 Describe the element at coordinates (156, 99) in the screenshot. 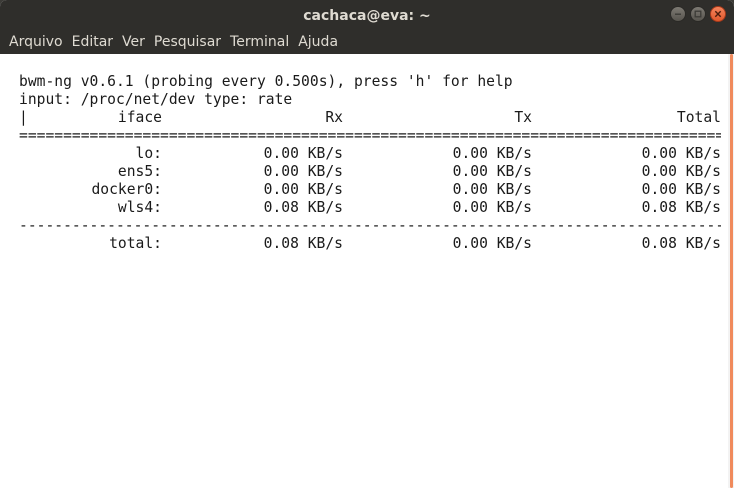

I see `bwm-input-line: input: /proc/net/dev type: rate` at that location.